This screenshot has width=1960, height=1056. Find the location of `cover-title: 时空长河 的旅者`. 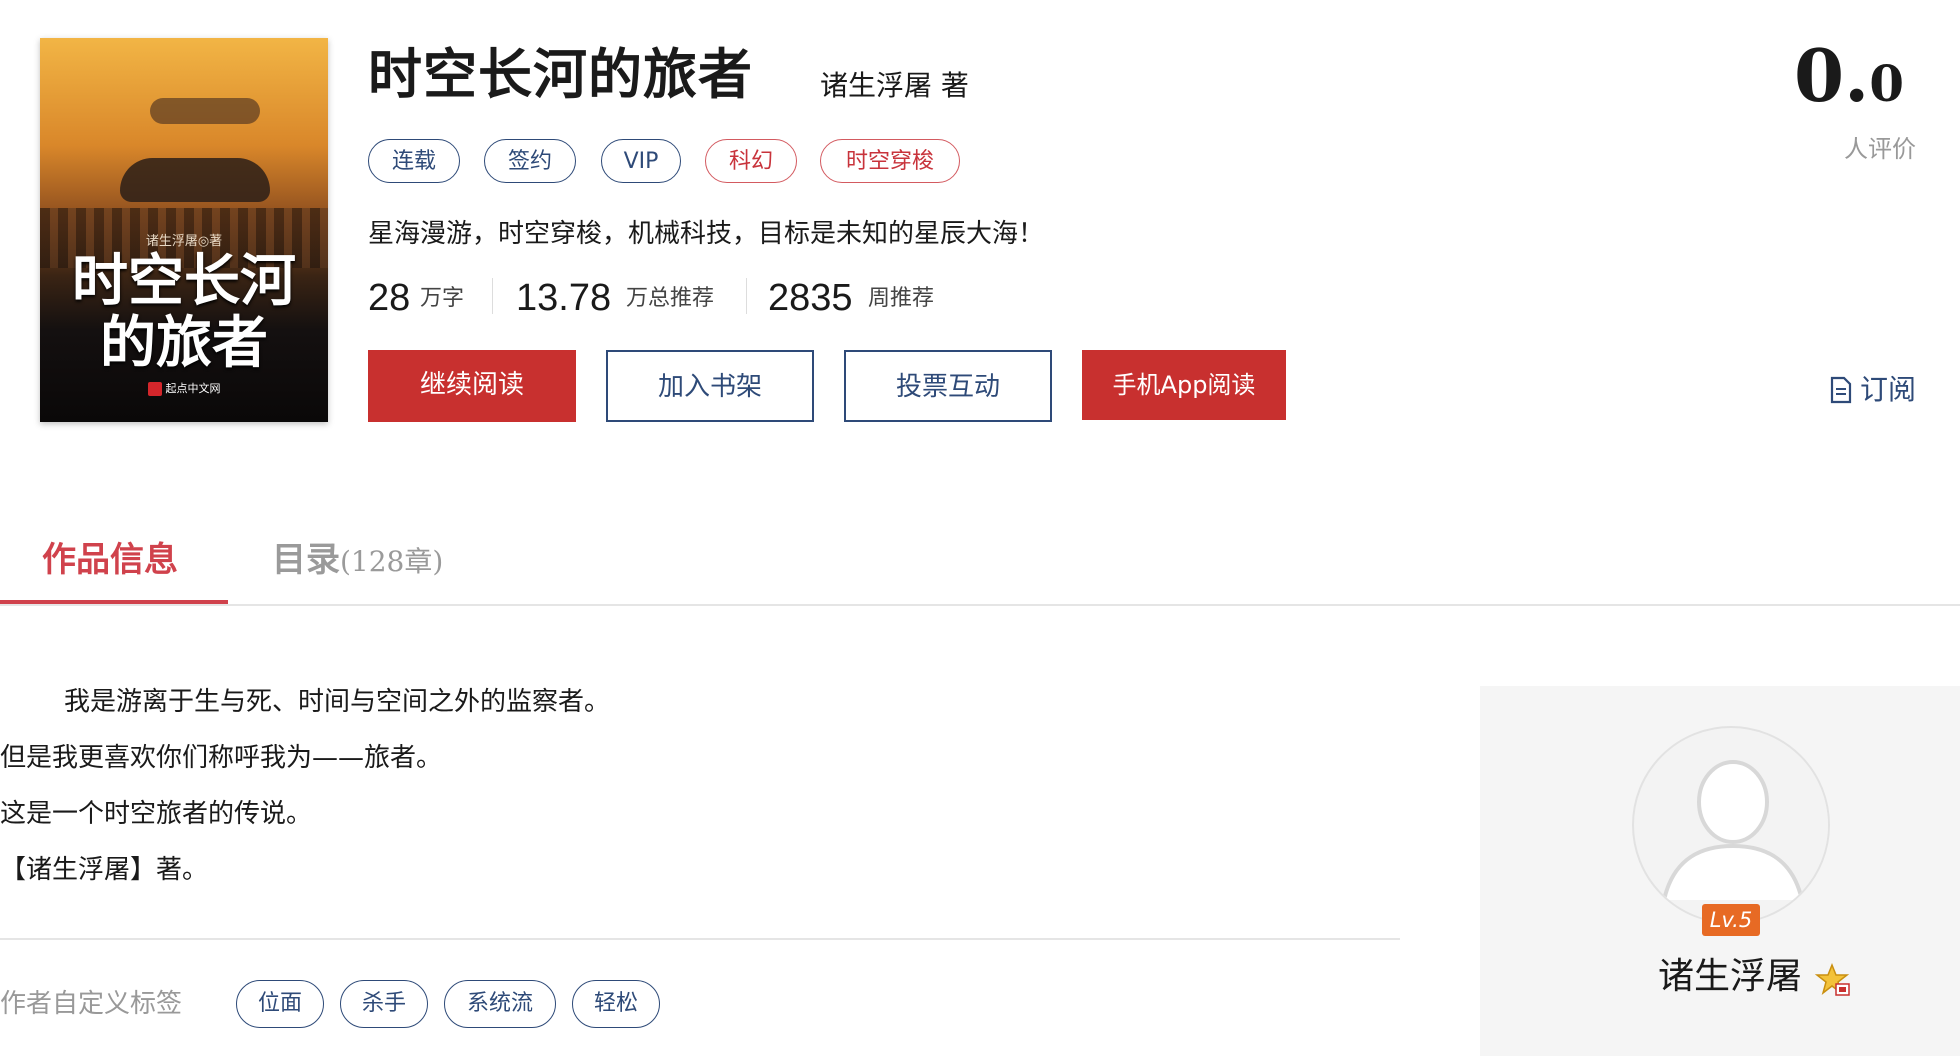

cover-title: 时空长河 的旅者 is located at coordinates (184, 312).